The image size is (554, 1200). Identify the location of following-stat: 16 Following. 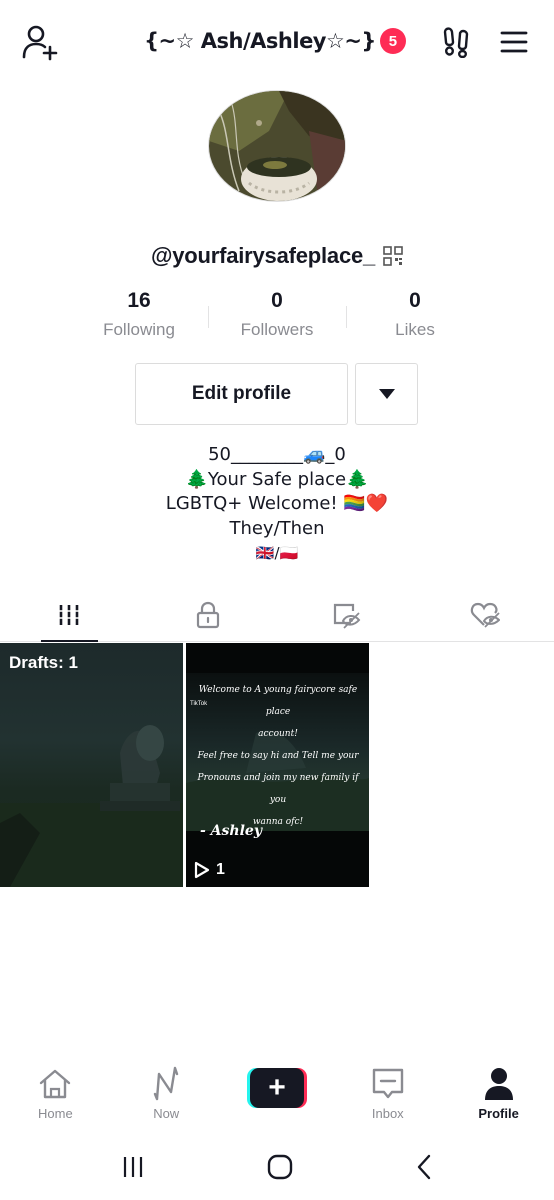
(139, 318).